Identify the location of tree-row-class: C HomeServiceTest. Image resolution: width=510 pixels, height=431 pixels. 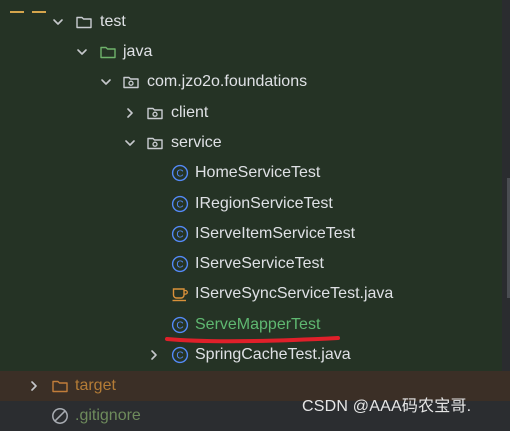
(255, 173).